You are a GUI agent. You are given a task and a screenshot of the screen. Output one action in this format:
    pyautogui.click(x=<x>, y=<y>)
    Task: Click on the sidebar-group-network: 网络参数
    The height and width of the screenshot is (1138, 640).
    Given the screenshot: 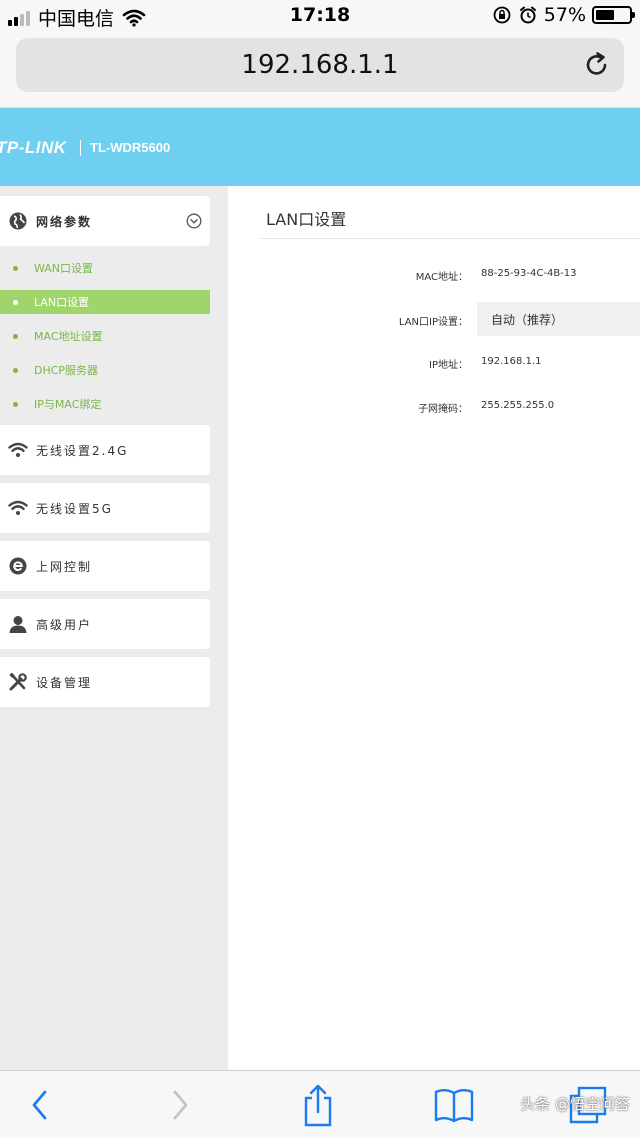 What is the action you would take?
    pyautogui.click(x=105, y=221)
    